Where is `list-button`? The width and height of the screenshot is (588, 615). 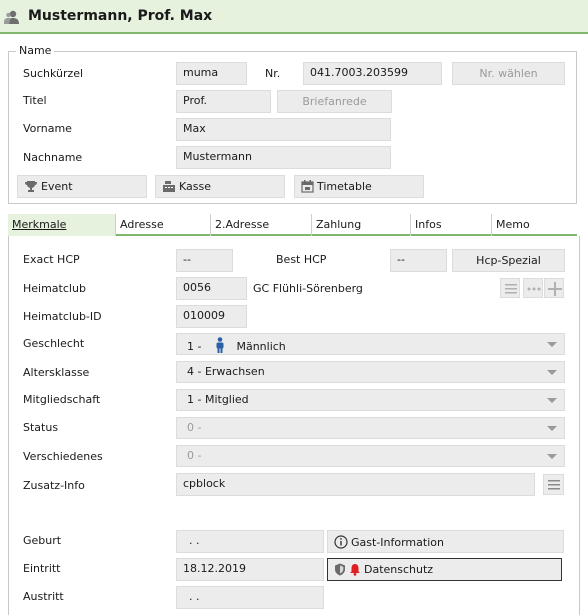
list-button is located at coordinates (510, 288).